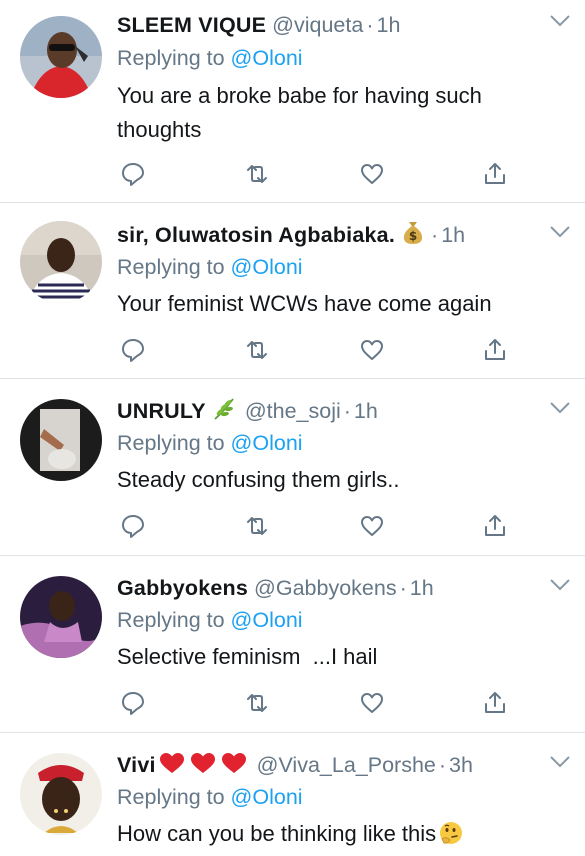 This screenshot has height=856, width=585. I want to click on display-name: sir, Oluwatosin Agbabiaka., so click(256, 235).